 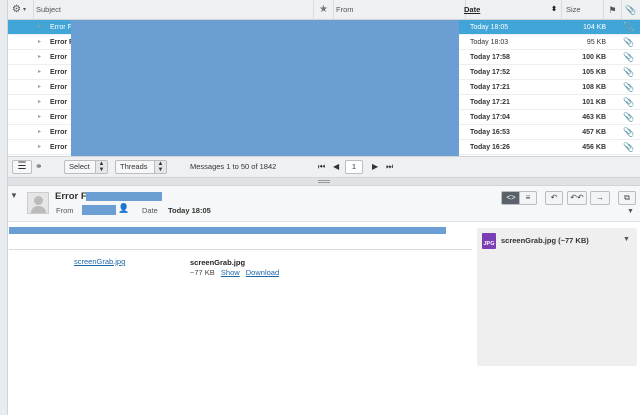 I want to click on attachment-link: screenGrab.jpg, so click(x=99, y=261).